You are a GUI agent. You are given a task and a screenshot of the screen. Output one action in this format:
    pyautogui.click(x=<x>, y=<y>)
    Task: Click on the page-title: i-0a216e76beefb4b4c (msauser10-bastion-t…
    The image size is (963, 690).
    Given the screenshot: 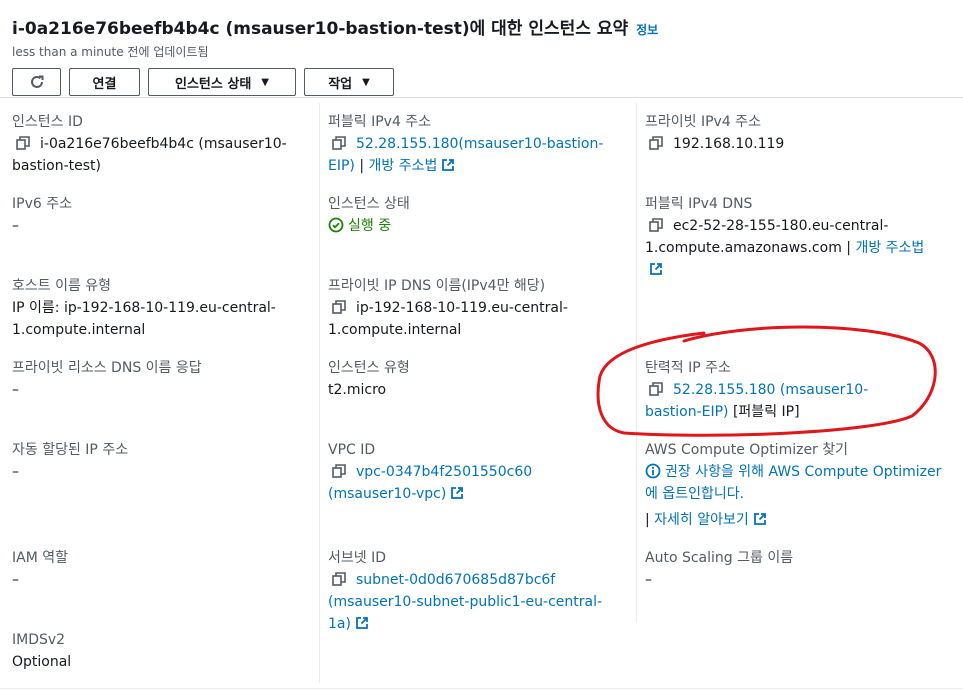 What is the action you would take?
    pyautogui.click(x=320, y=29)
    